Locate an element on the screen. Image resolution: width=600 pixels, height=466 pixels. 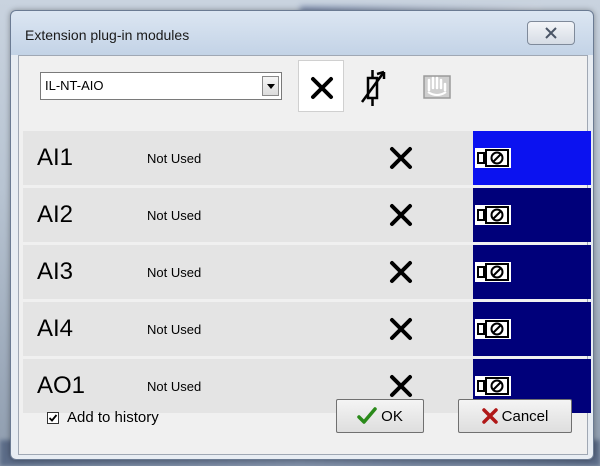
hand-icon is located at coordinates (437, 87).